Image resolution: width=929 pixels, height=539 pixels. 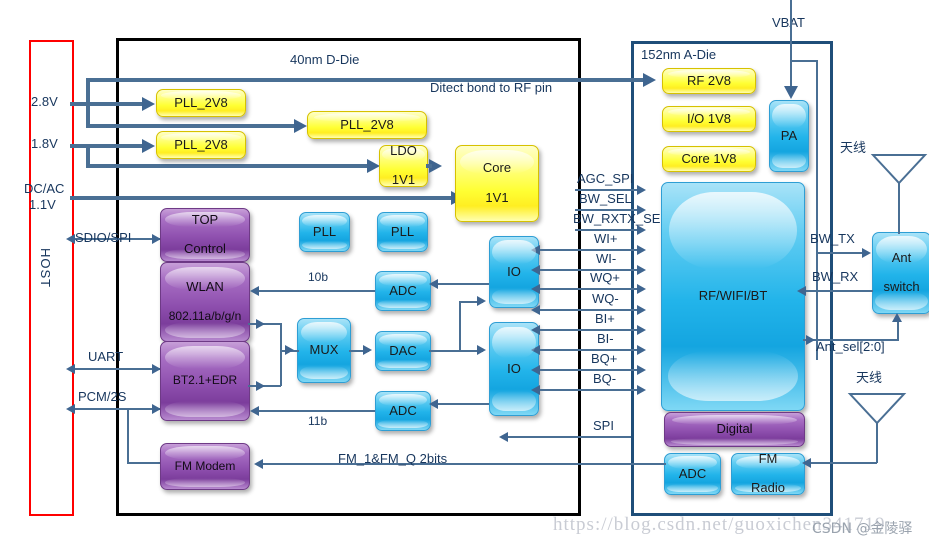 I want to click on block-io-1v8-label: I/O 1V8, so click(x=709, y=118).